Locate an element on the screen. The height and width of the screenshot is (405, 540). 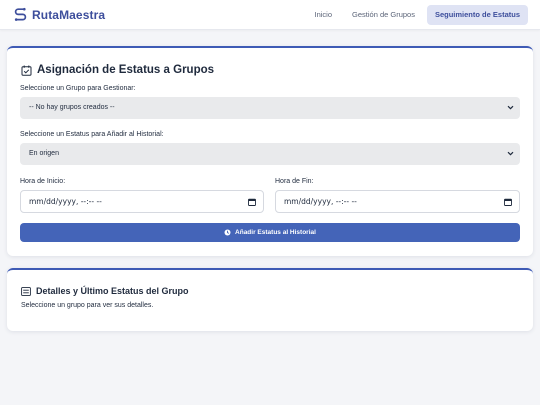
clock-icon is located at coordinates (227, 232).